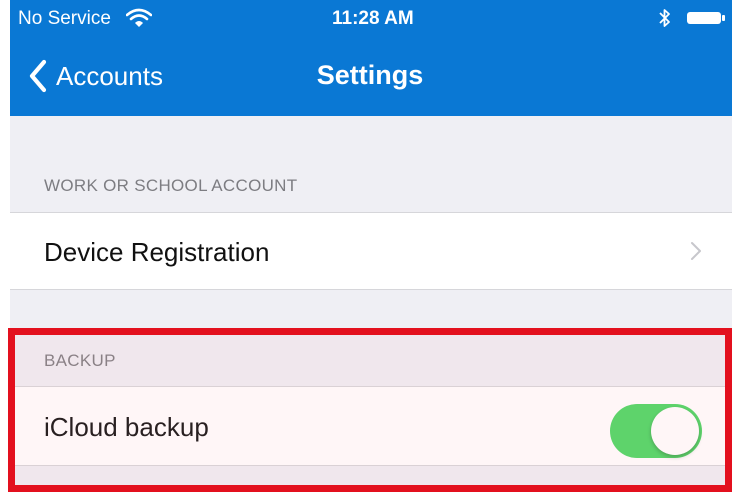  I want to click on page-title: Settings, so click(370, 75).